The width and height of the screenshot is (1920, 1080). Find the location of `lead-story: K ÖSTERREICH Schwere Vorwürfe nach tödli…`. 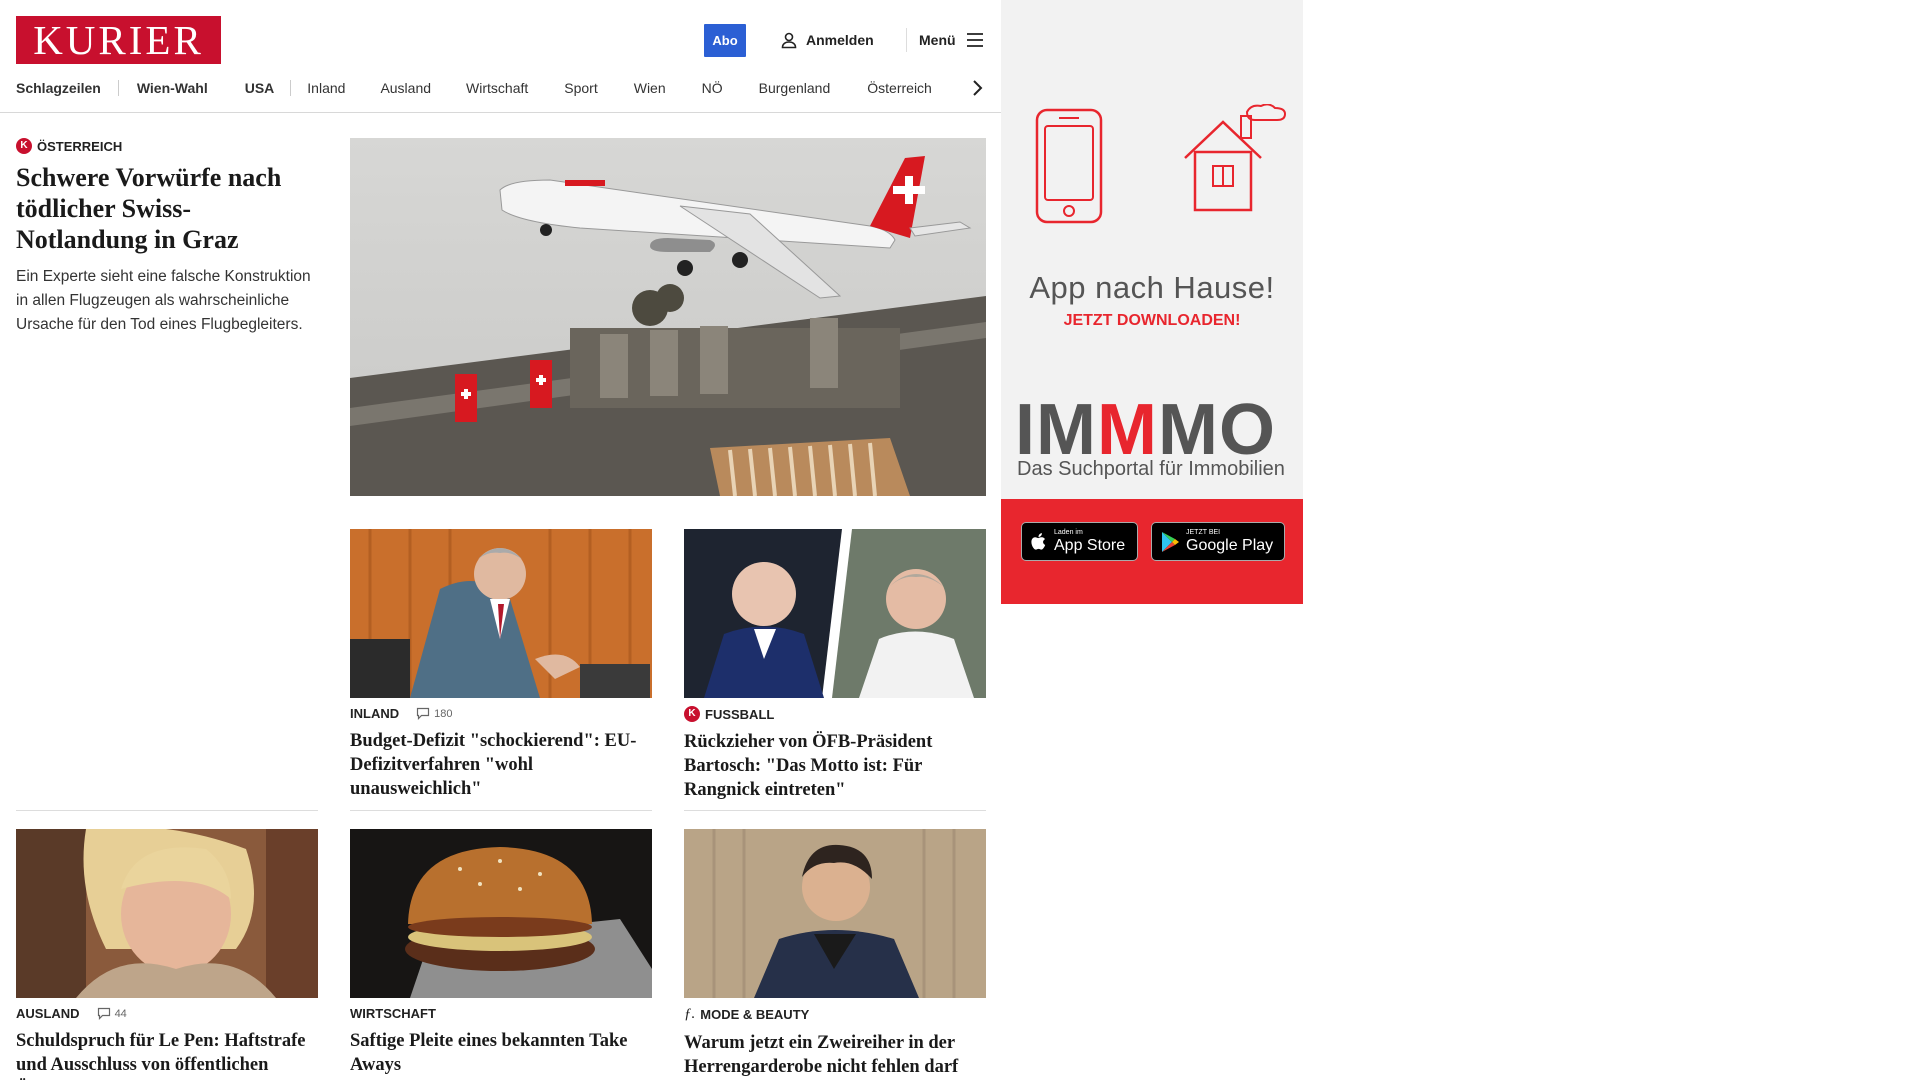

lead-story: K ÖSTERREICH Schwere Vorwürfe nach tödli… is located at coordinates (166, 237).